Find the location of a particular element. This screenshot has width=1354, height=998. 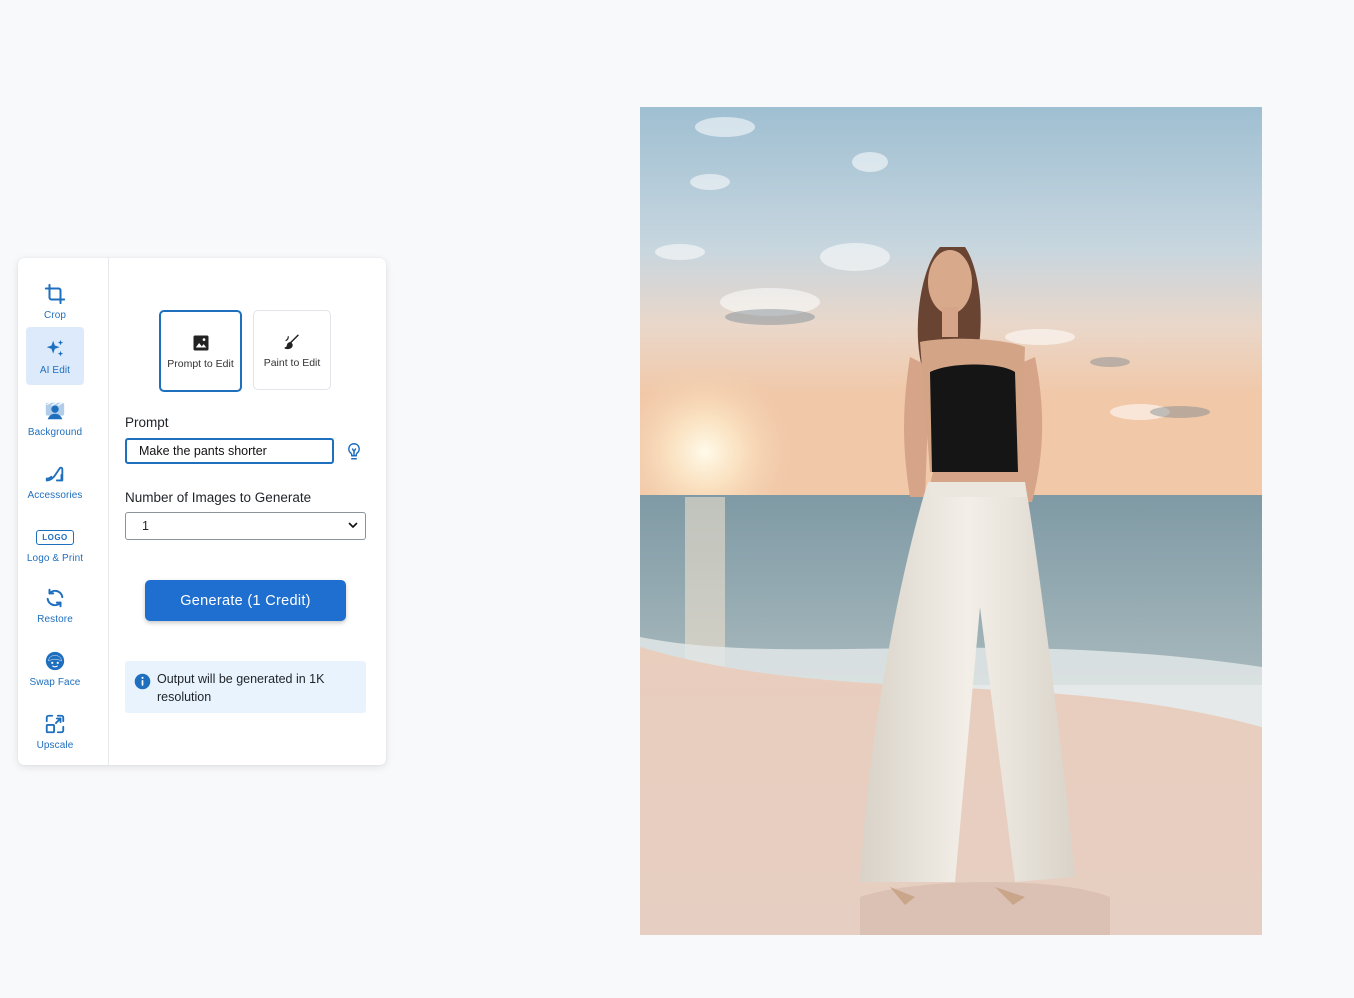

sidebar-item-crop: Crop is located at coordinates (55, 301).